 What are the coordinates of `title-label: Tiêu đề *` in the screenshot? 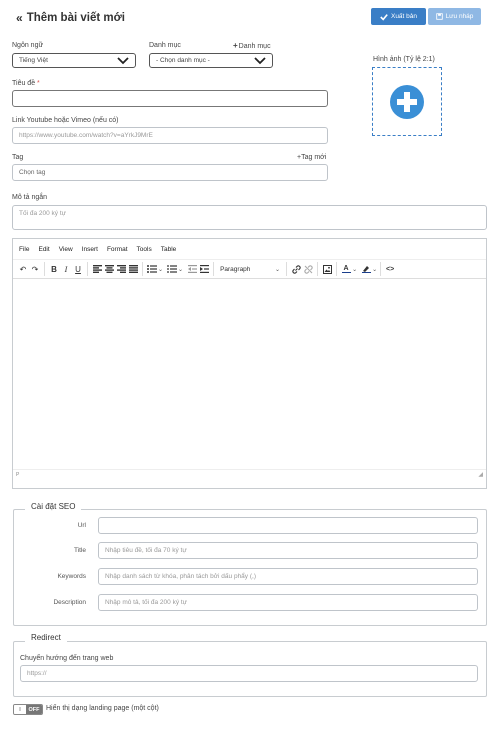 It's located at (26, 83).